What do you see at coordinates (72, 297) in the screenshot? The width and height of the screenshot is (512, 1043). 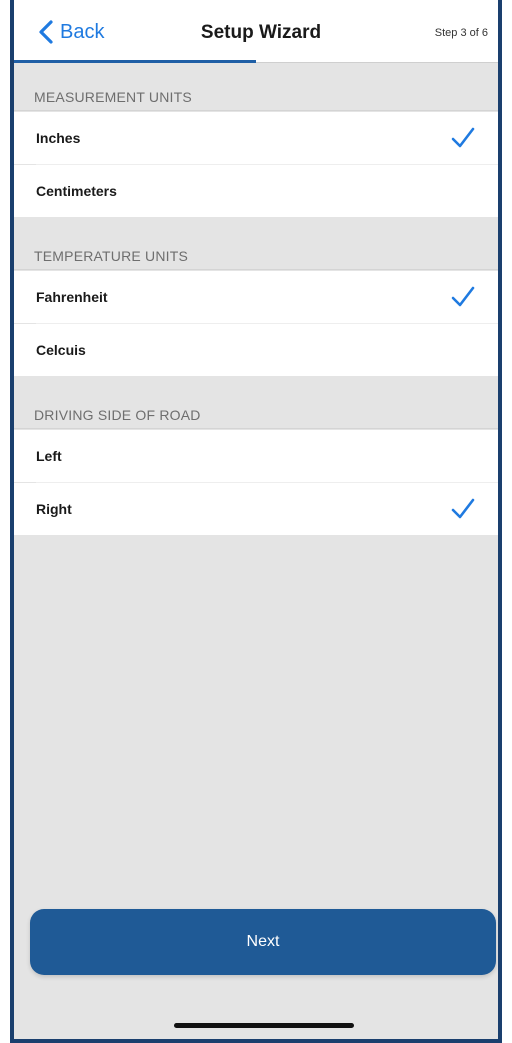 I see `option-label: Fahrenheit` at bounding box center [72, 297].